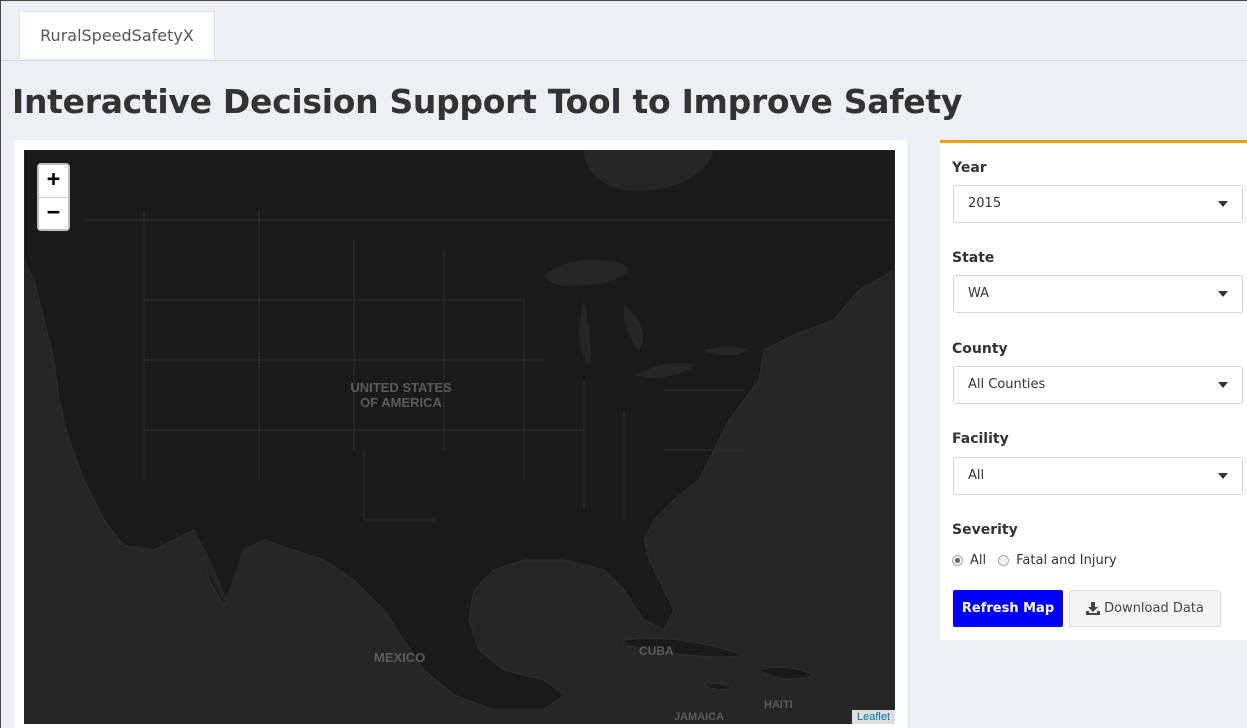 The height and width of the screenshot is (728, 1247). I want to click on severity-all-label: All, so click(978, 560).